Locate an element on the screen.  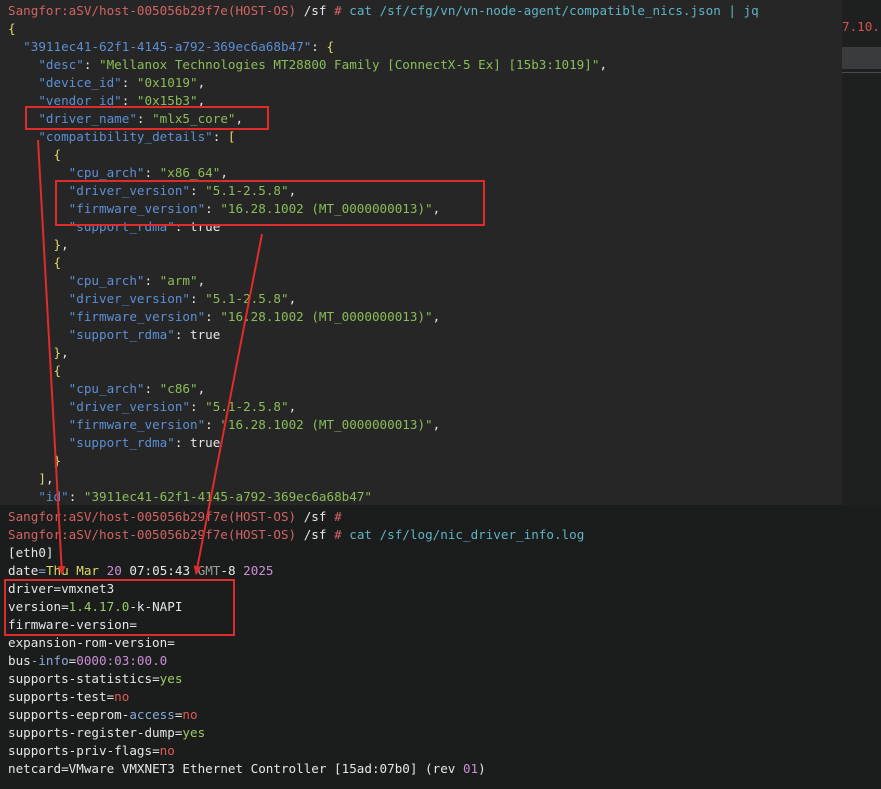
json-cpu-arch: "cpu_arch": "c86", is located at coordinates (137, 388).